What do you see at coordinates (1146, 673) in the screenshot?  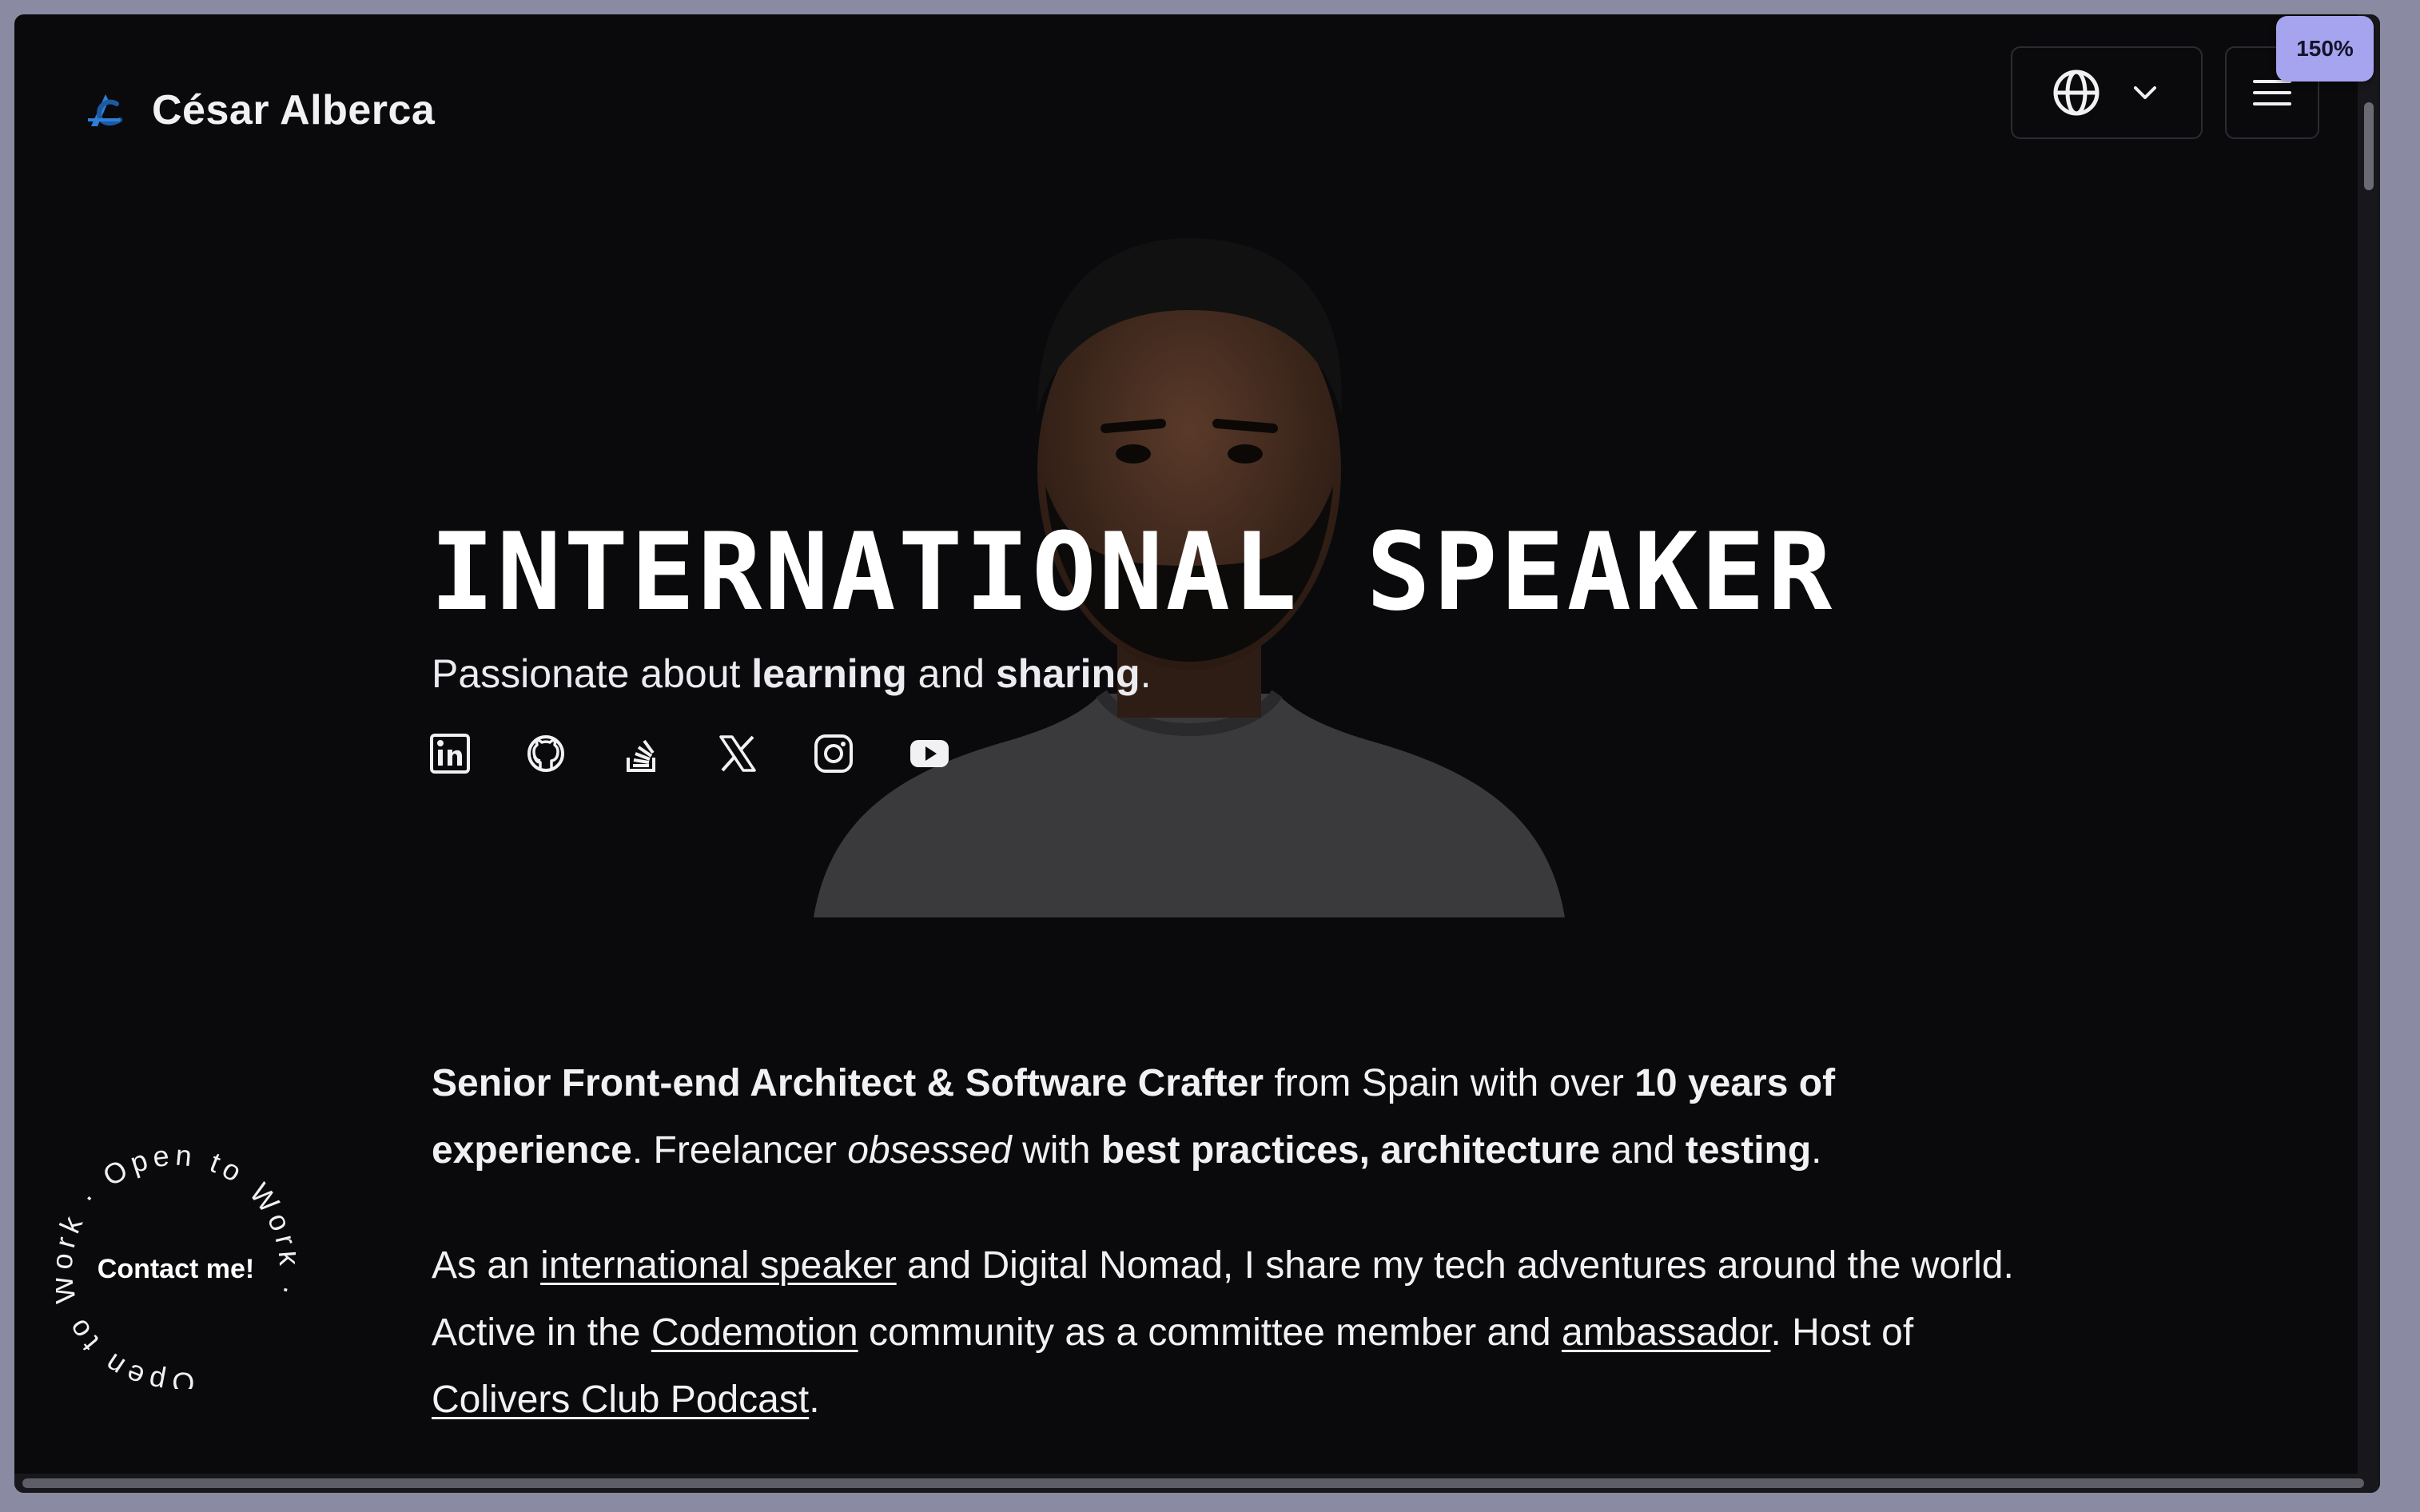 I see `hero-subtitle-text: .` at bounding box center [1146, 673].